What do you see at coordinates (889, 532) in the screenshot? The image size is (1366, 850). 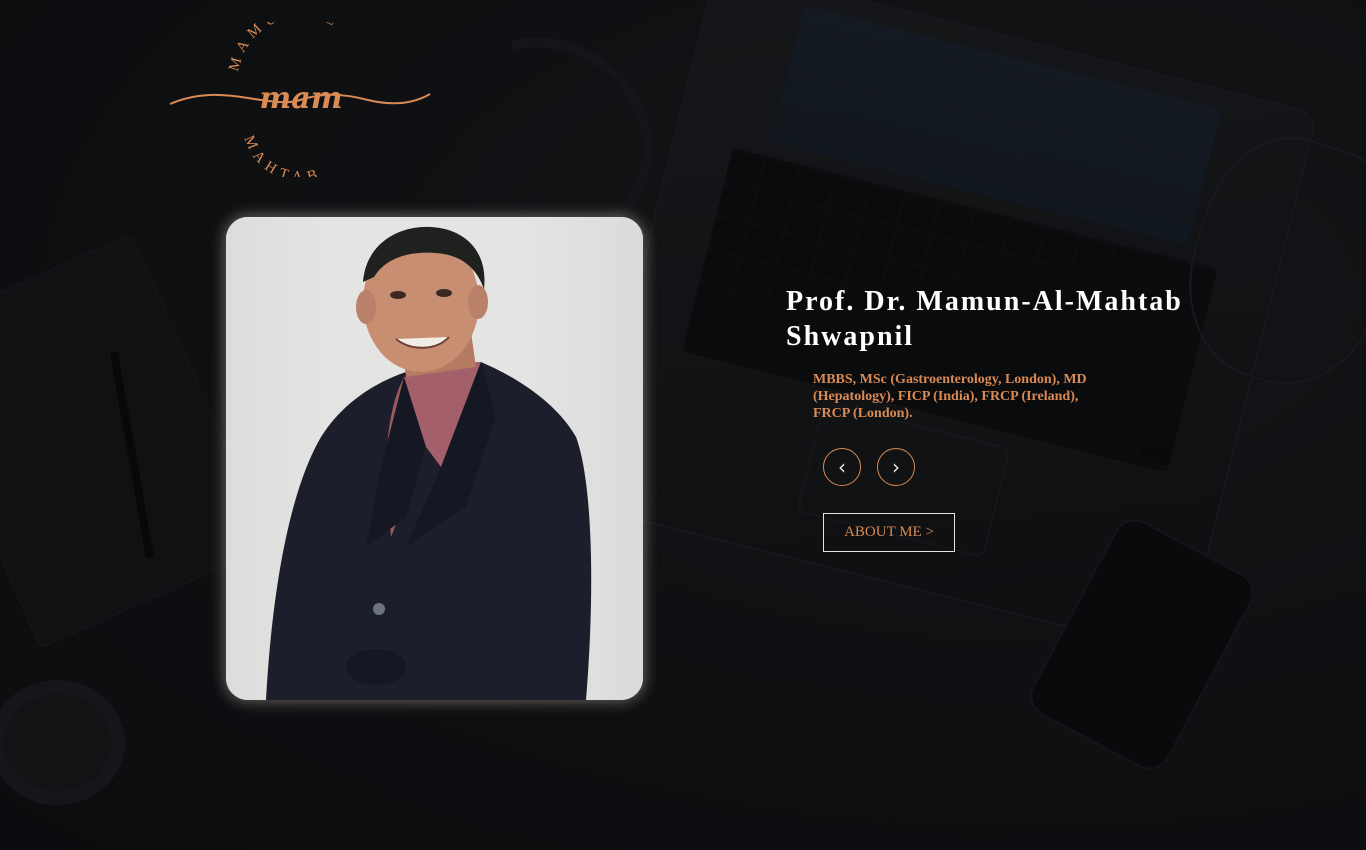 I see `about-me-button: ABOUT ME >` at bounding box center [889, 532].